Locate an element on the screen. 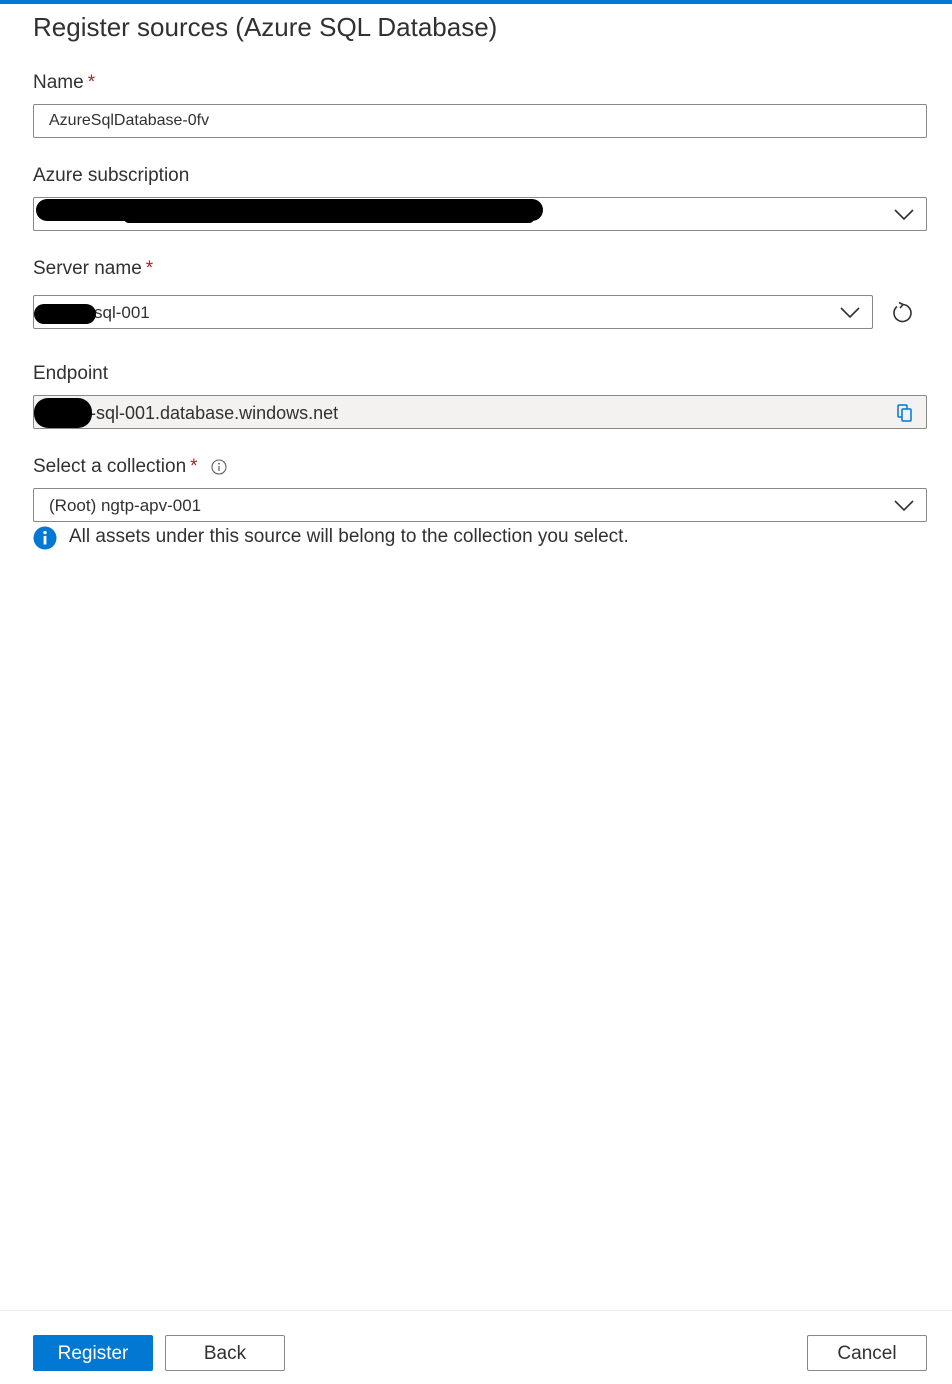 The height and width of the screenshot is (1384, 952). subscription-label: Azure subscription is located at coordinates (111, 175).